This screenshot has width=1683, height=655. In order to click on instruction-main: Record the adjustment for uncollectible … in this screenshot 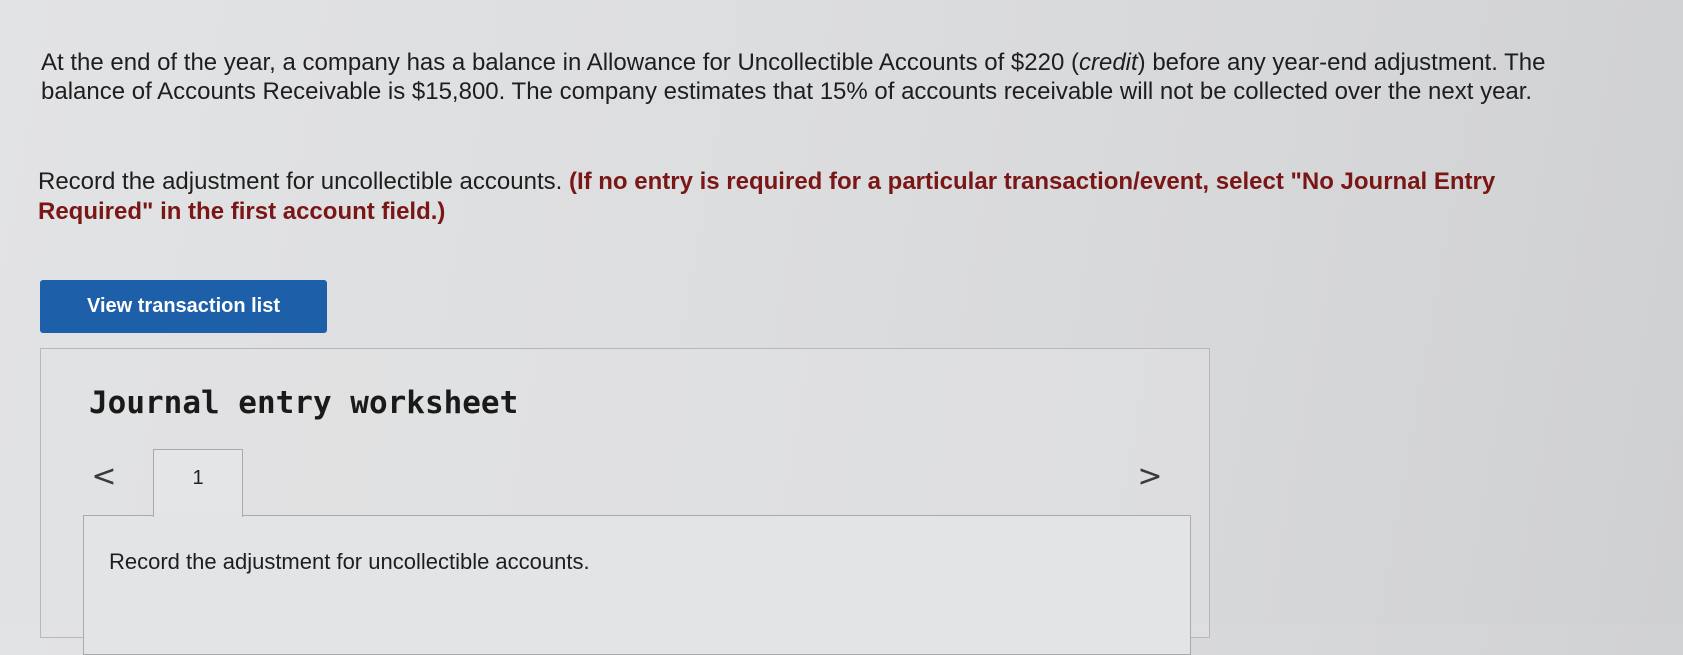, I will do `click(303, 181)`.